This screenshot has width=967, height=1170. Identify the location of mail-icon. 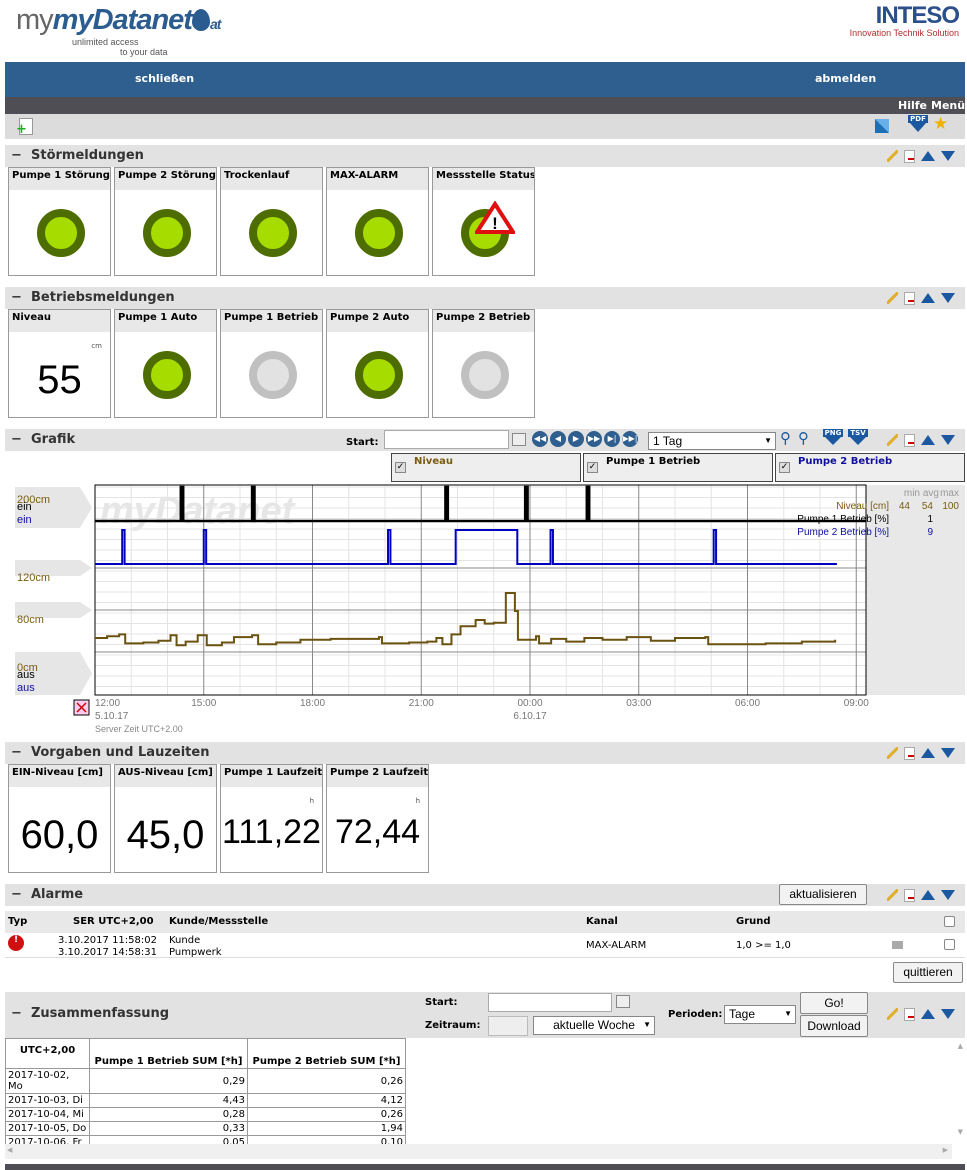
(897, 945).